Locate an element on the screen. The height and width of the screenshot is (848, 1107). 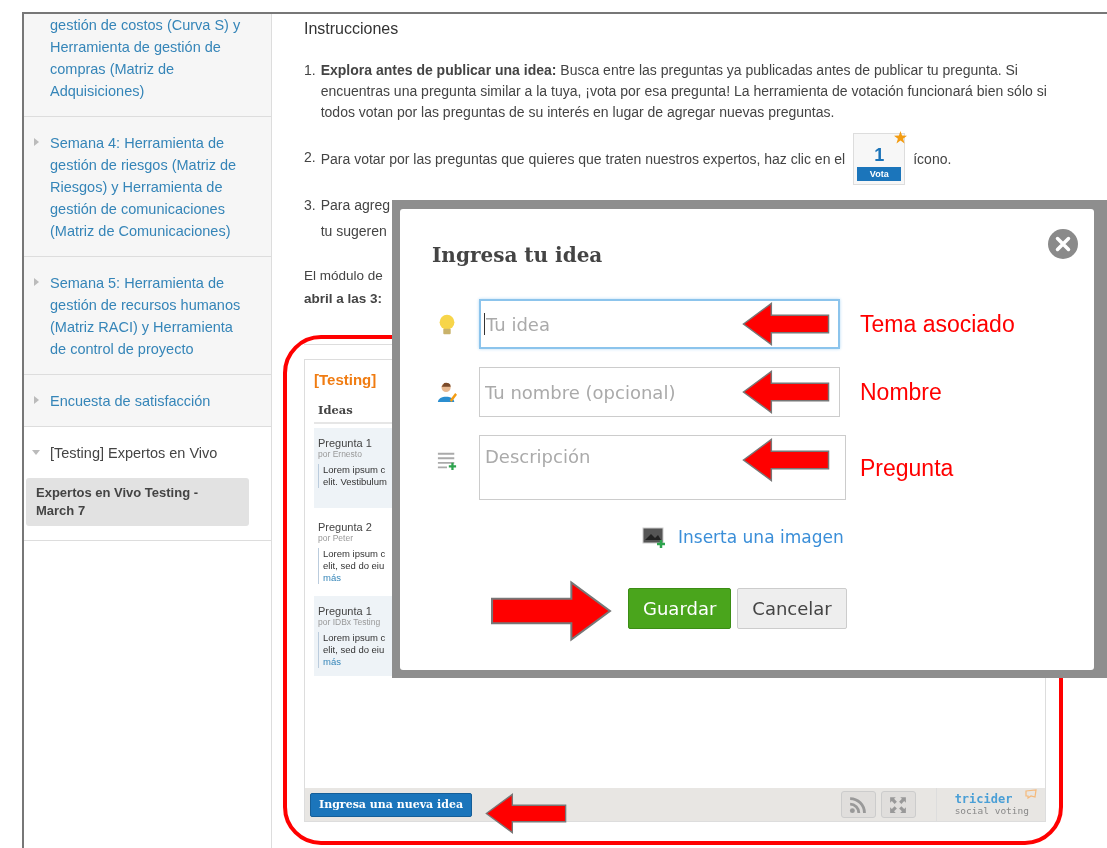
brand-name: tricider is located at coordinates (984, 799).